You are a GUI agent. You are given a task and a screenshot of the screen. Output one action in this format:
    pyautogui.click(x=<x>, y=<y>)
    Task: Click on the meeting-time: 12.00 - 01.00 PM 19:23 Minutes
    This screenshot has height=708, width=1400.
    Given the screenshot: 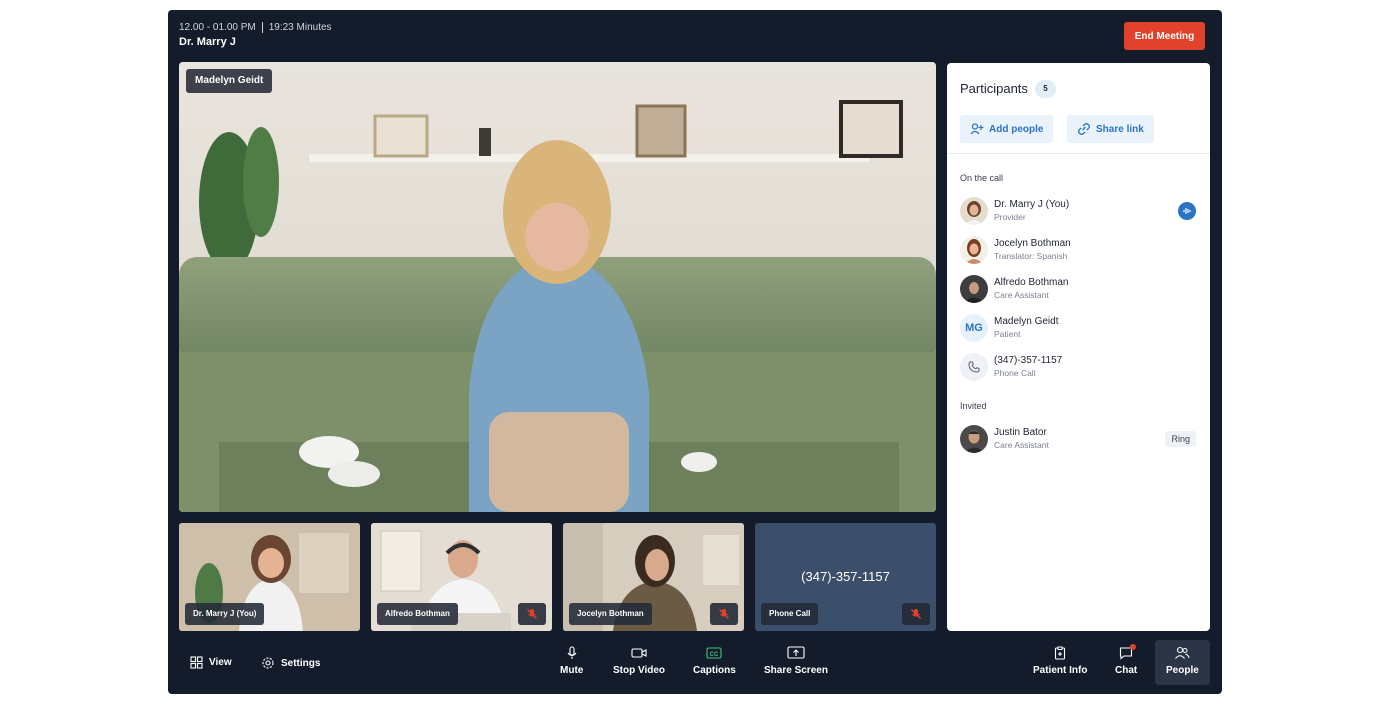 What is the action you would take?
    pyautogui.click(x=255, y=27)
    